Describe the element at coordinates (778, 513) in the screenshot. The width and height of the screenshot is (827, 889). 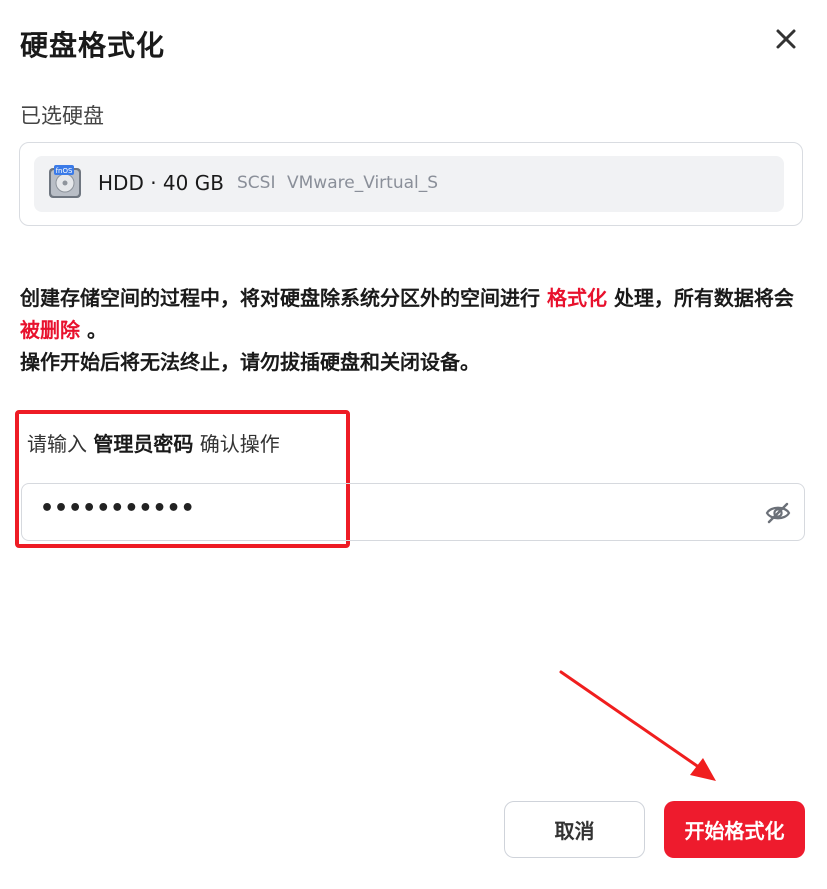
I see `eye-slash-icon` at that location.